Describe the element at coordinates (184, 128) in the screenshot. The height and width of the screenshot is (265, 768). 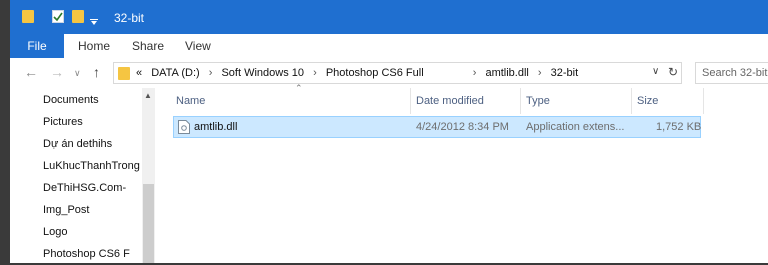
I see `dll-file-icon` at that location.